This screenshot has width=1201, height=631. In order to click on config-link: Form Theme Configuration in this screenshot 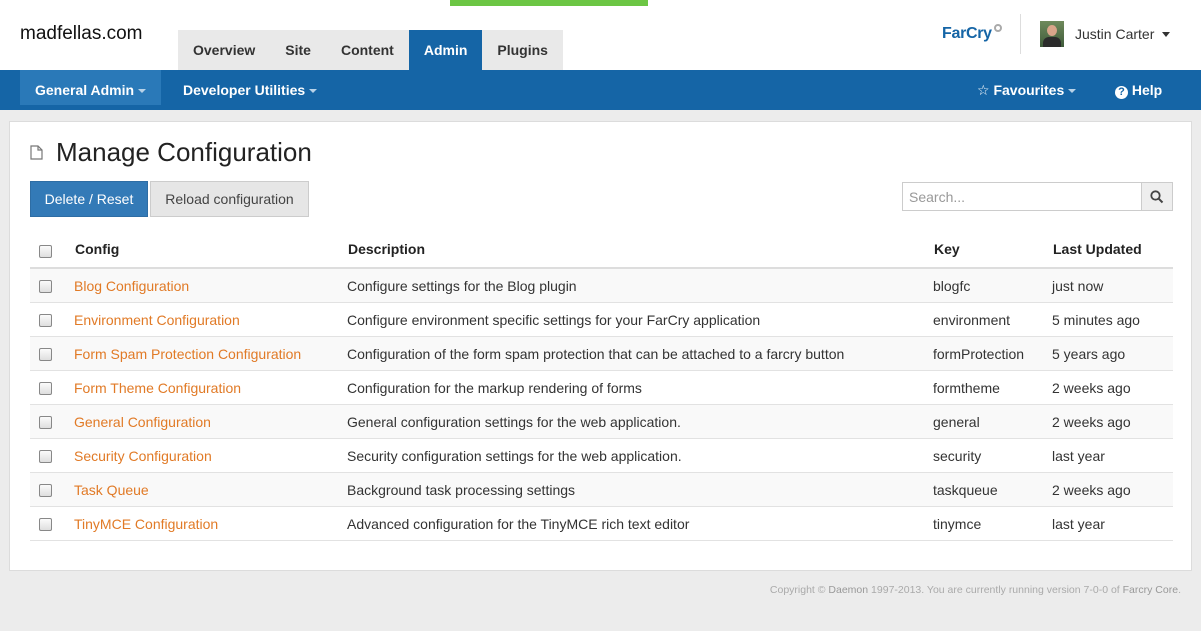, I will do `click(157, 388)`.